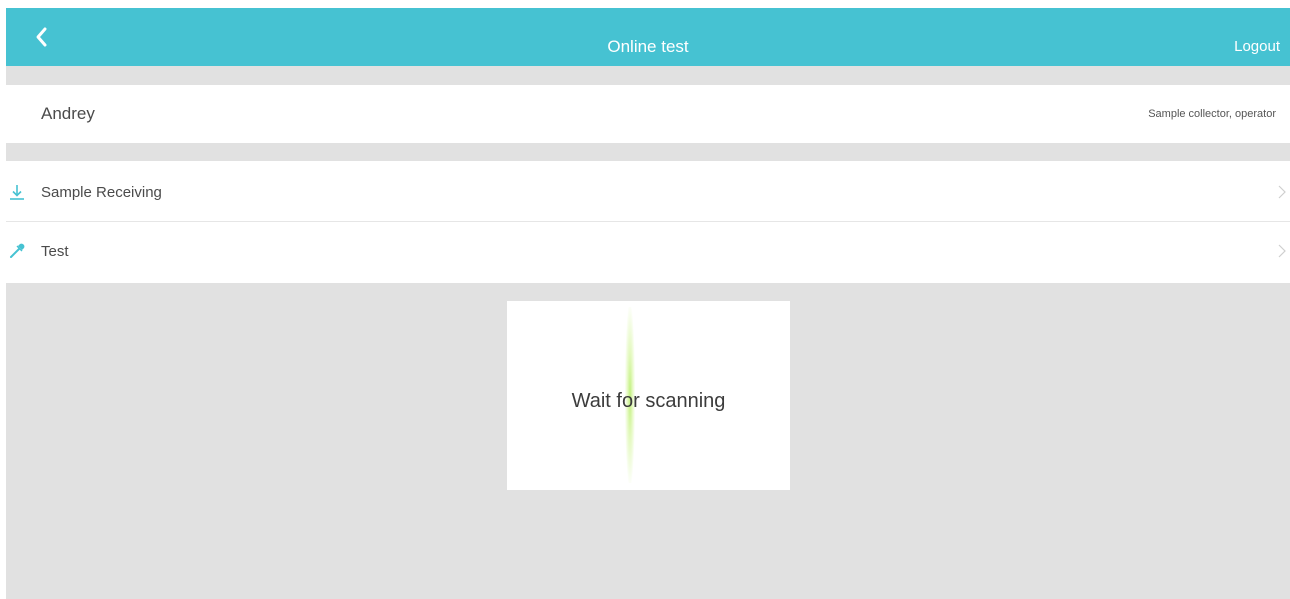  I want to click on chevron-left-icon, so click(41, 37).